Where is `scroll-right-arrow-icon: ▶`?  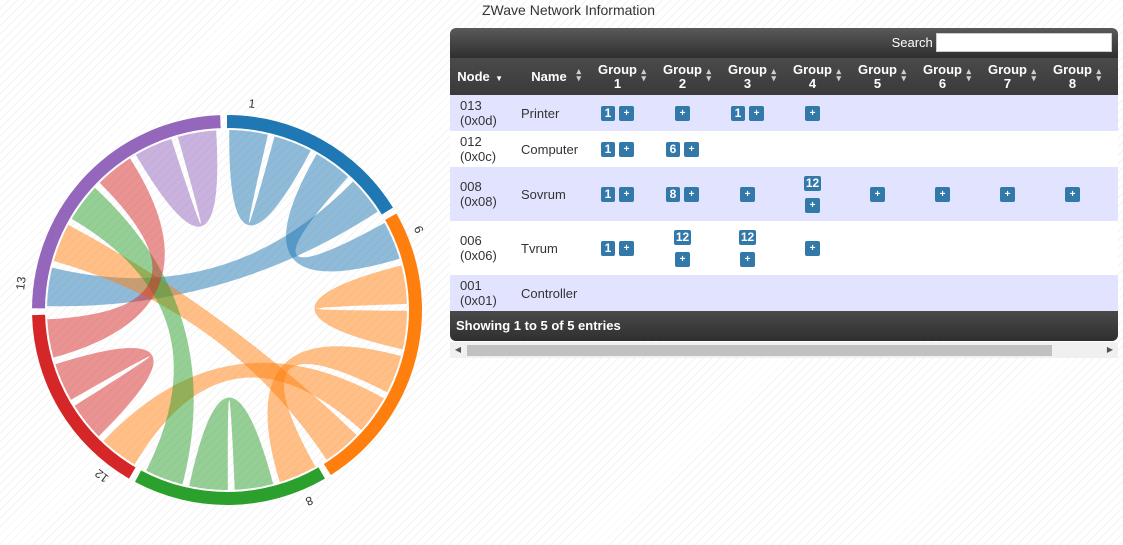 scroll-right-arrow-icon: ▶ is located at coordinates (1110, 350).